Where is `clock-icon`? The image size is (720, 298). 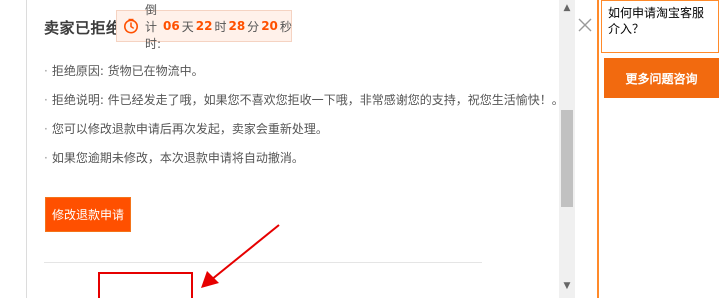 clock-icon is located at coordinates (131, 26).